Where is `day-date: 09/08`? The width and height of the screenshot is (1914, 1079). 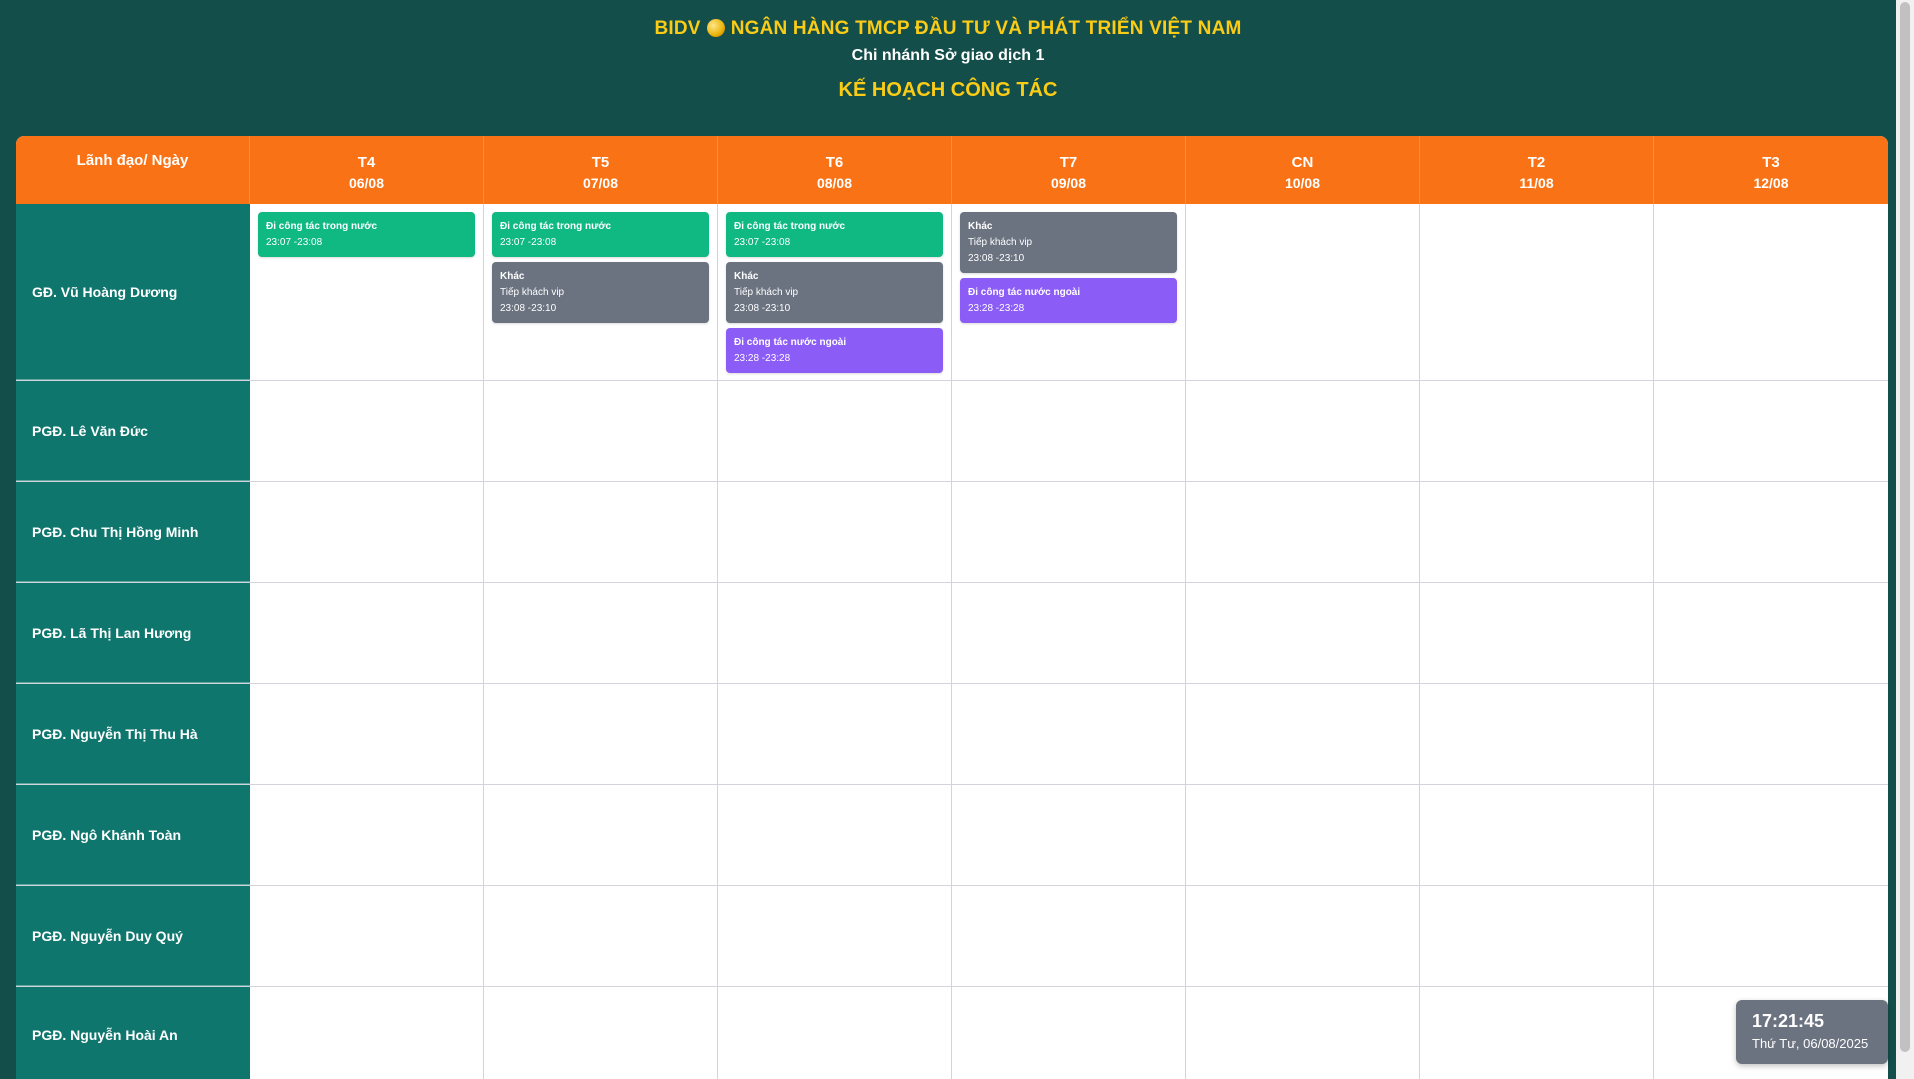
day-date: 09/08 is located at coordinates (1068, 183).